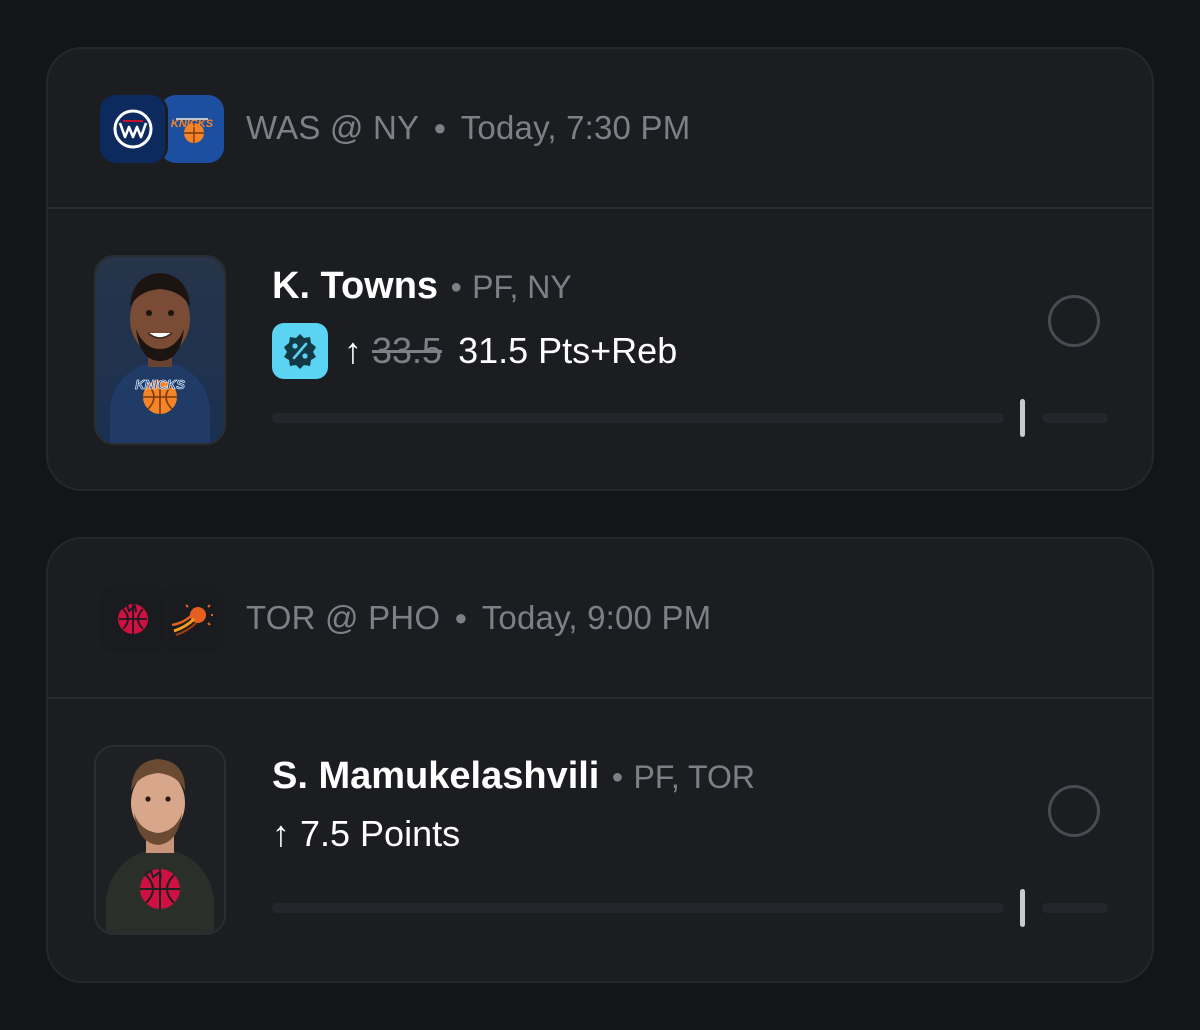 Image resolution: width=1200 pixels, height=1030 pixels. Describe the element at coordinates (134, 619) in the screenshot. I see `raptors-logo-icon` at that location.